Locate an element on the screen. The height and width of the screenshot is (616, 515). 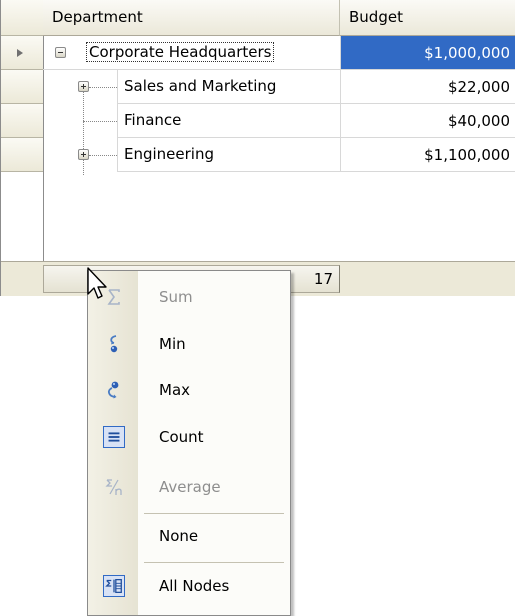
menu-item-count: Count is located at coordinates (189, 438).